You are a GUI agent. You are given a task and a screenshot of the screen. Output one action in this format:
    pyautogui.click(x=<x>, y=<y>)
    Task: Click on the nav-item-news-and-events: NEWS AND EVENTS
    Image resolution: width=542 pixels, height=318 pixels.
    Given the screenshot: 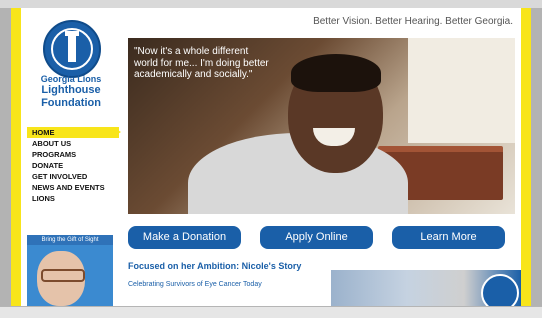 What is the action you would take?
    pyautogui.click(x=73, y=187)
    